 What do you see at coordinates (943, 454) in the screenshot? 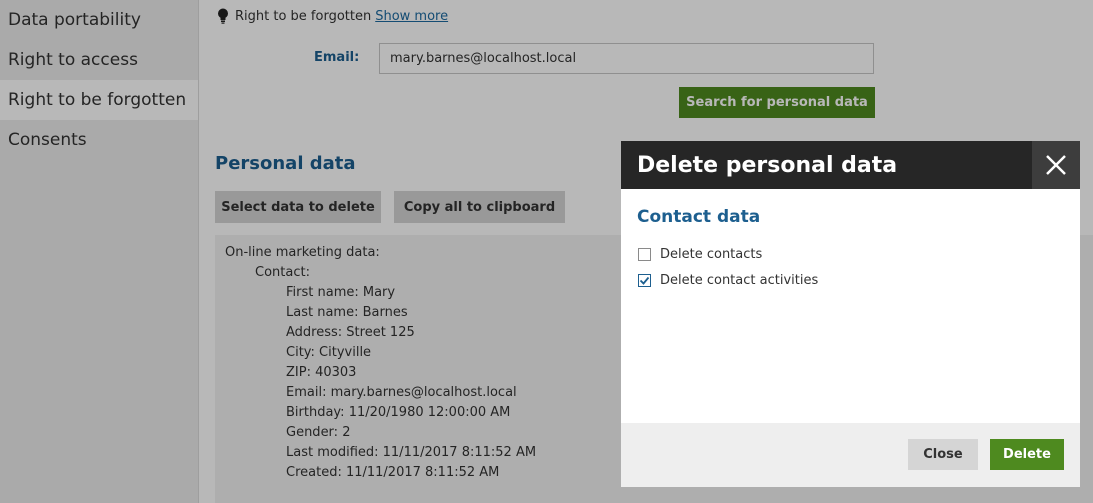
I see `close-button: Close` at bounding box center [943, 454].